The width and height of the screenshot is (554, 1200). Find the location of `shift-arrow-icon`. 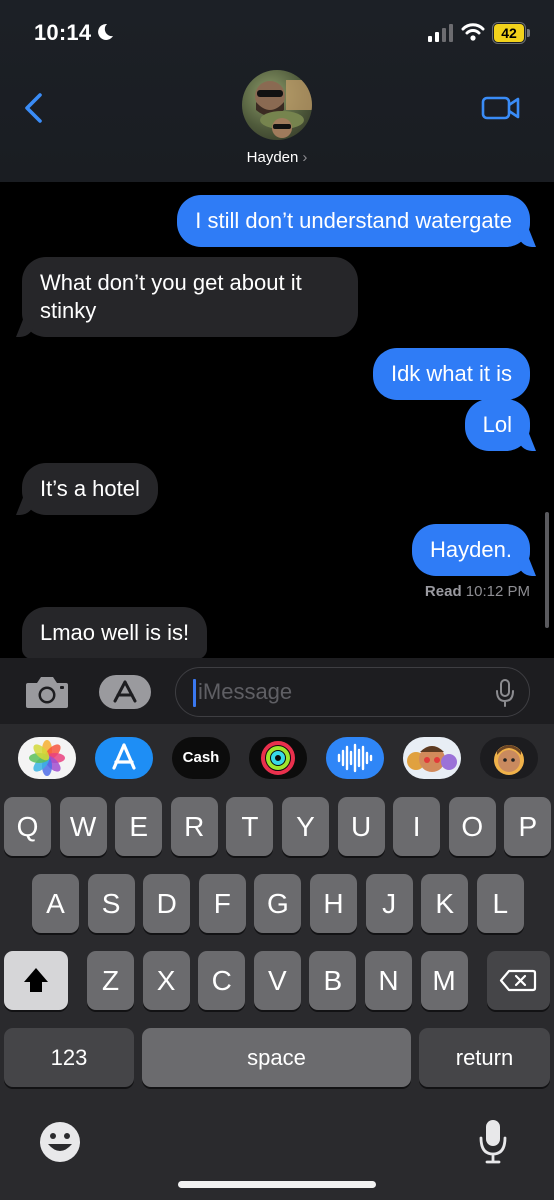

shift-arrow-icon is located at coordinates (36, 980).